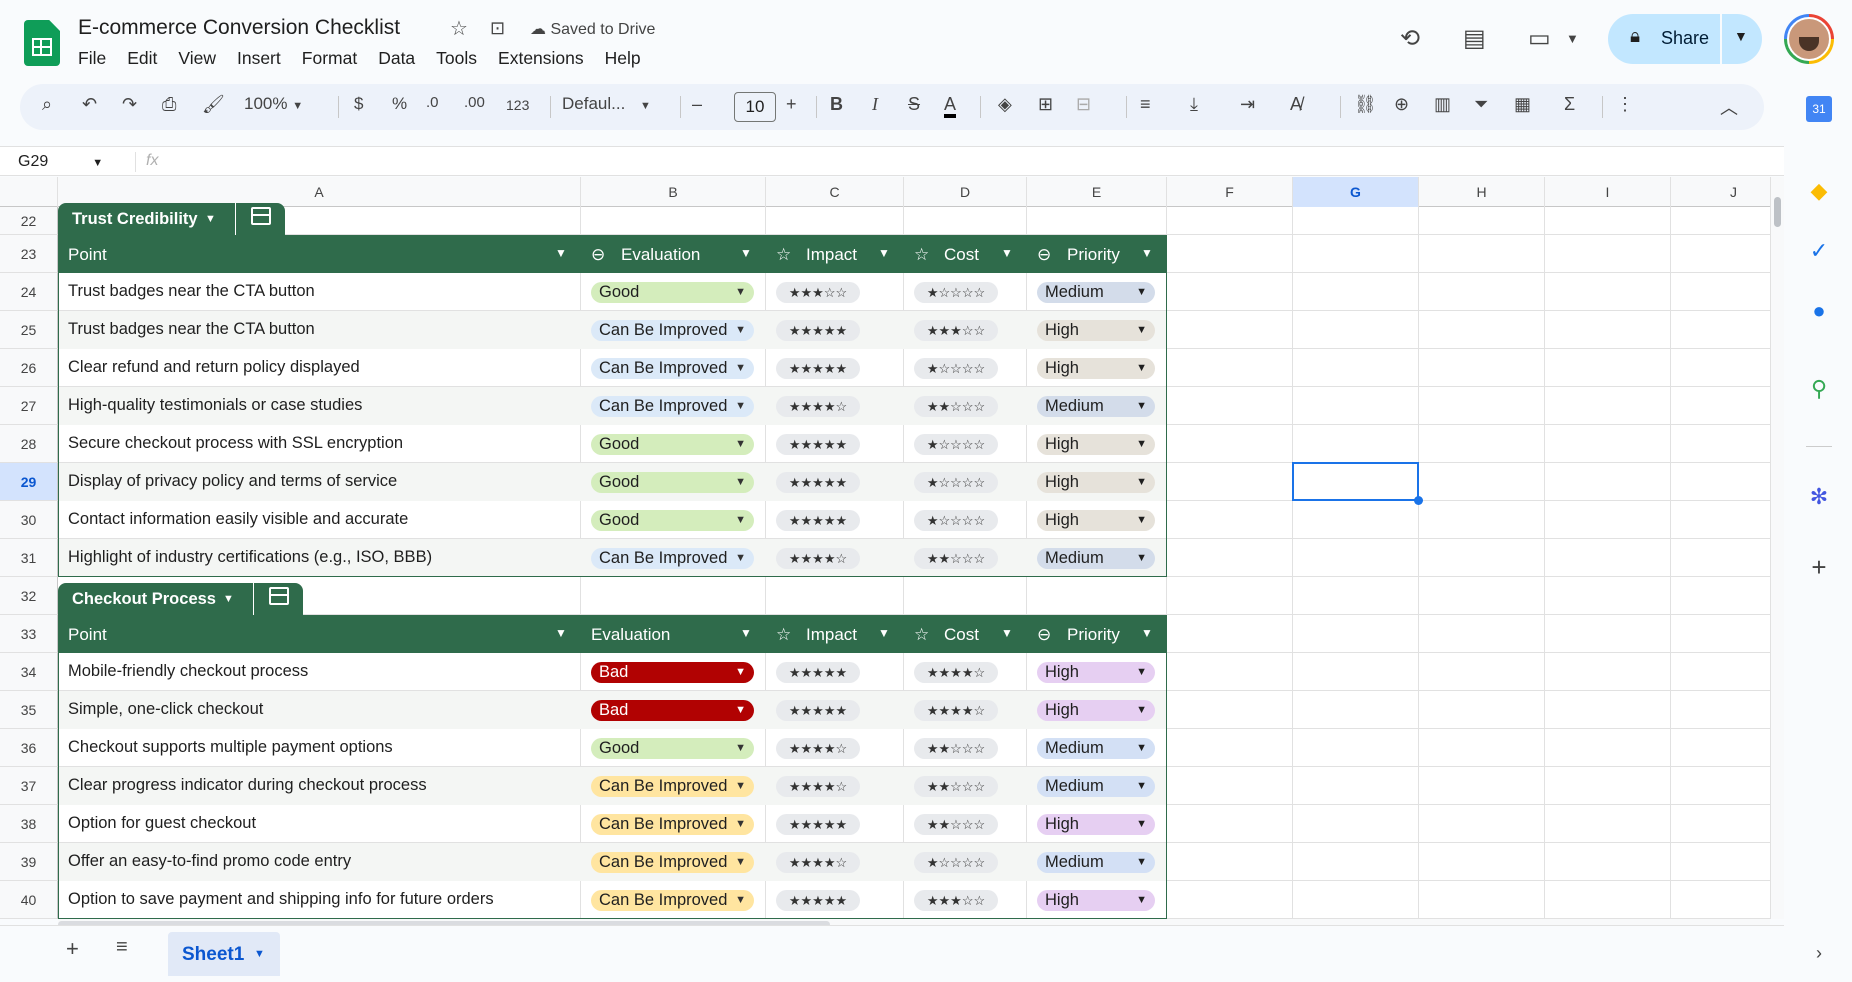 The height and width of the screenshot is (982, 1852). I want to click on cost-rating: ★★★☆☆, so click(956, 900).